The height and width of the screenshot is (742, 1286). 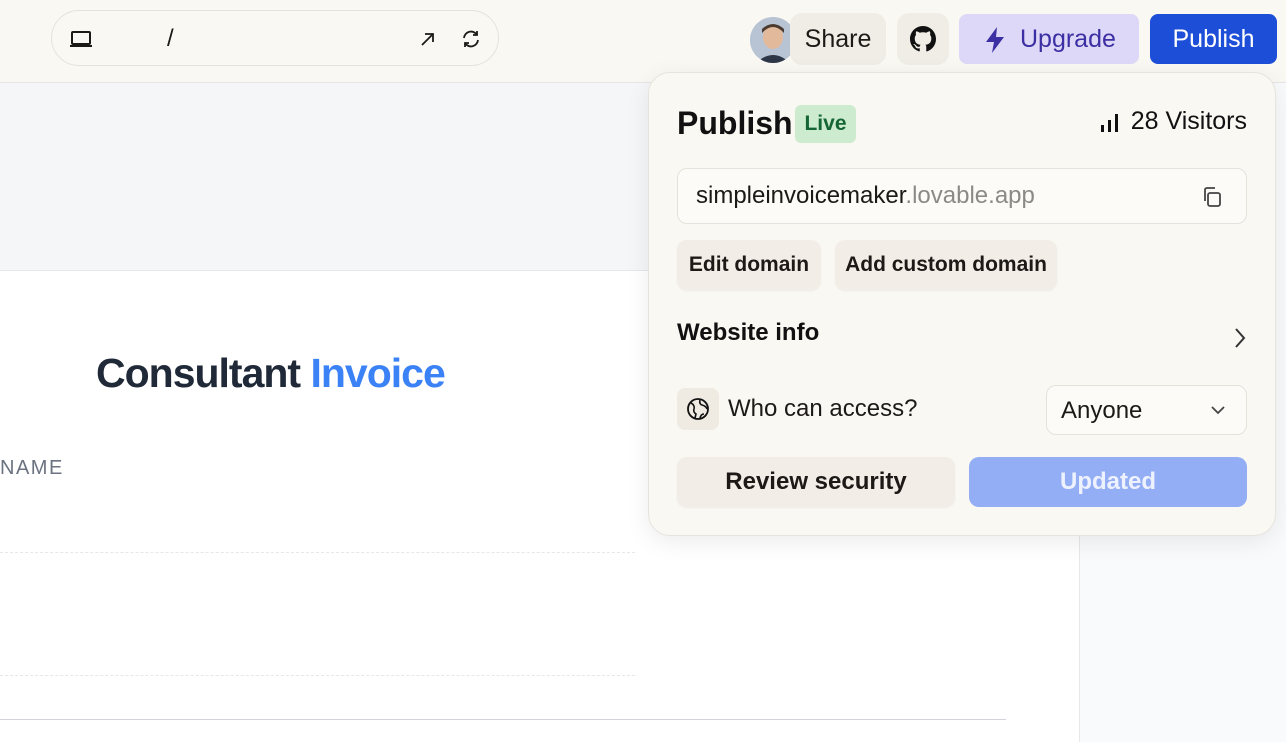 What do you see at coordinates (735, 123) in the screenshot?
I see `publish-title: Publish` at bounding box center [735, 123].